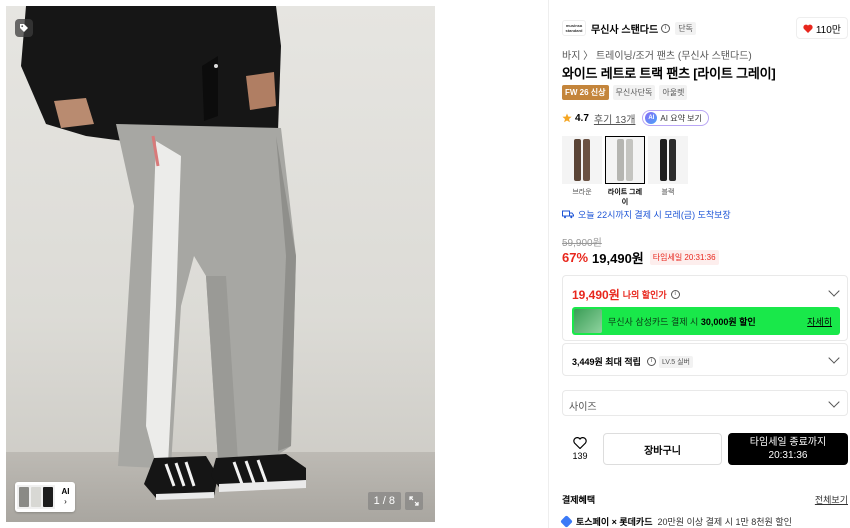 Image resolution: width=850 pixels, height=528 pixels. Describe the element at coordinates (828, 30) in the screenshot. I see `like-count: 110만` at that location.